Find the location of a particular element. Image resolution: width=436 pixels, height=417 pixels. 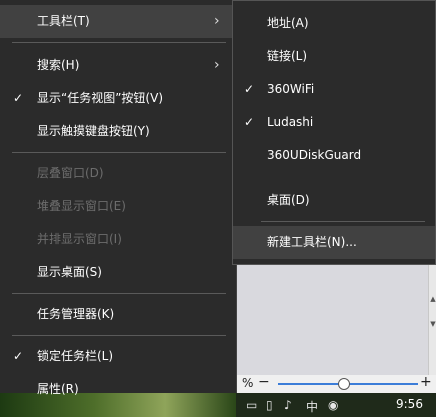

scroll-down-icon: ▼ is located at coordinates (432, 324).